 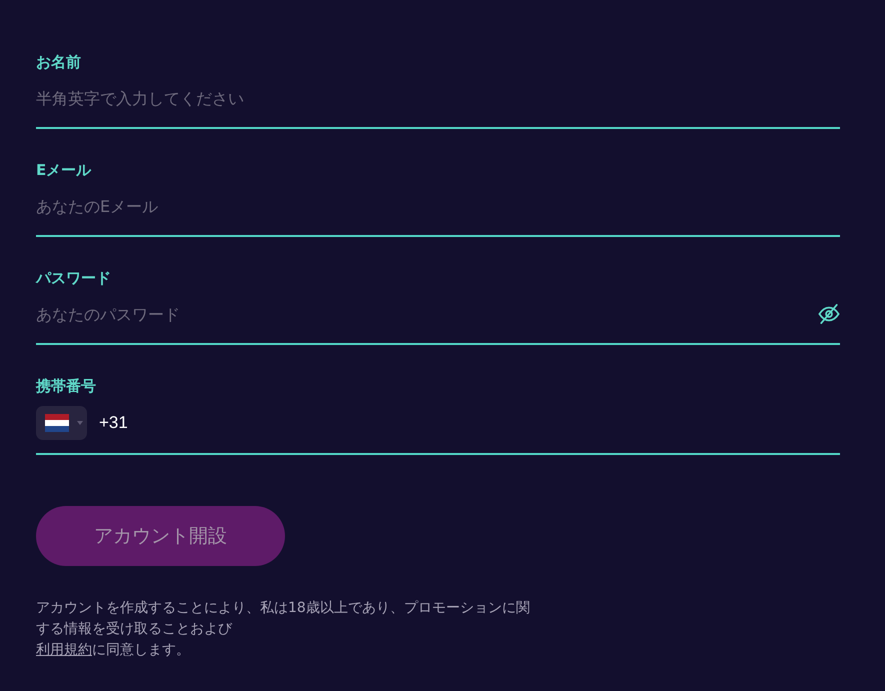 I want to click on eye-slash-icon, so click(x=829, y=314).